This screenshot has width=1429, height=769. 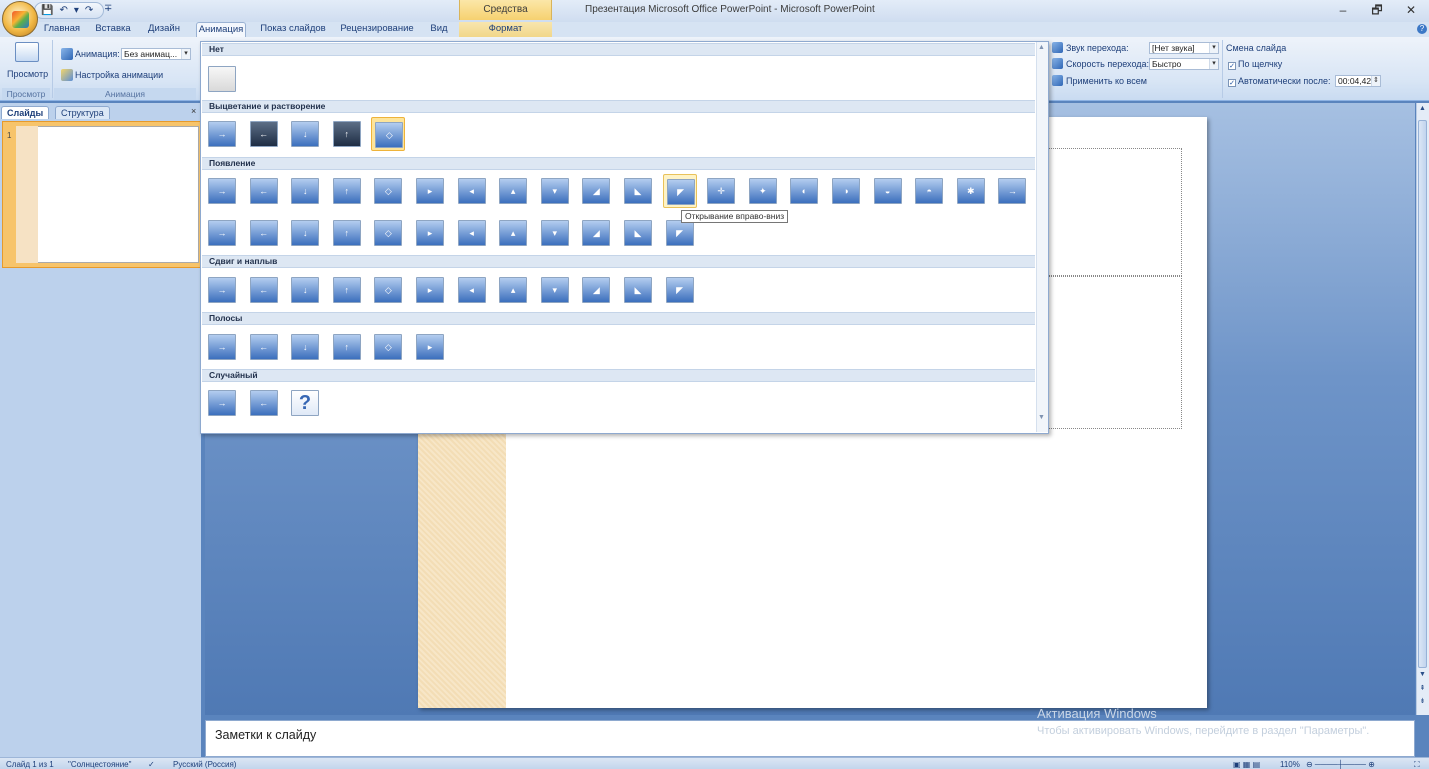 What do you see at coordinates (680, 290) in the screenshot?
I see `transition-push-12: ◤` at bounding box center [680, 290].